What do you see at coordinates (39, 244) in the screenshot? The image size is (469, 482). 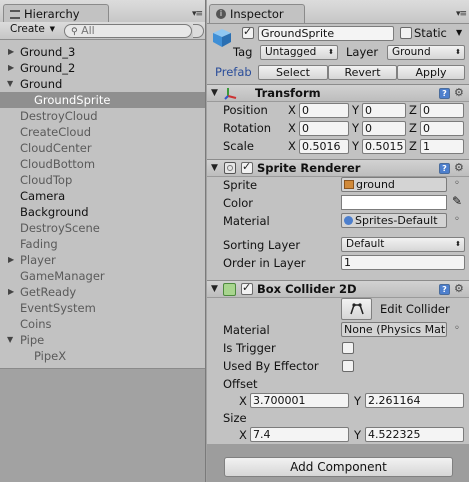 I see `hierarchy-item-label: Fading` at bounding box center [39, 244].